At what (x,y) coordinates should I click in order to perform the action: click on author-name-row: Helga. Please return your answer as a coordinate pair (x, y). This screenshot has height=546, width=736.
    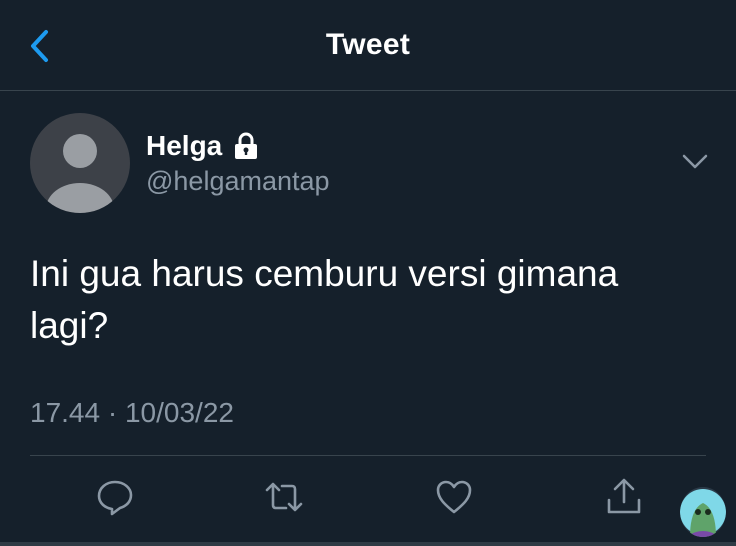
    Looking at the image, I should click on (203, 146).